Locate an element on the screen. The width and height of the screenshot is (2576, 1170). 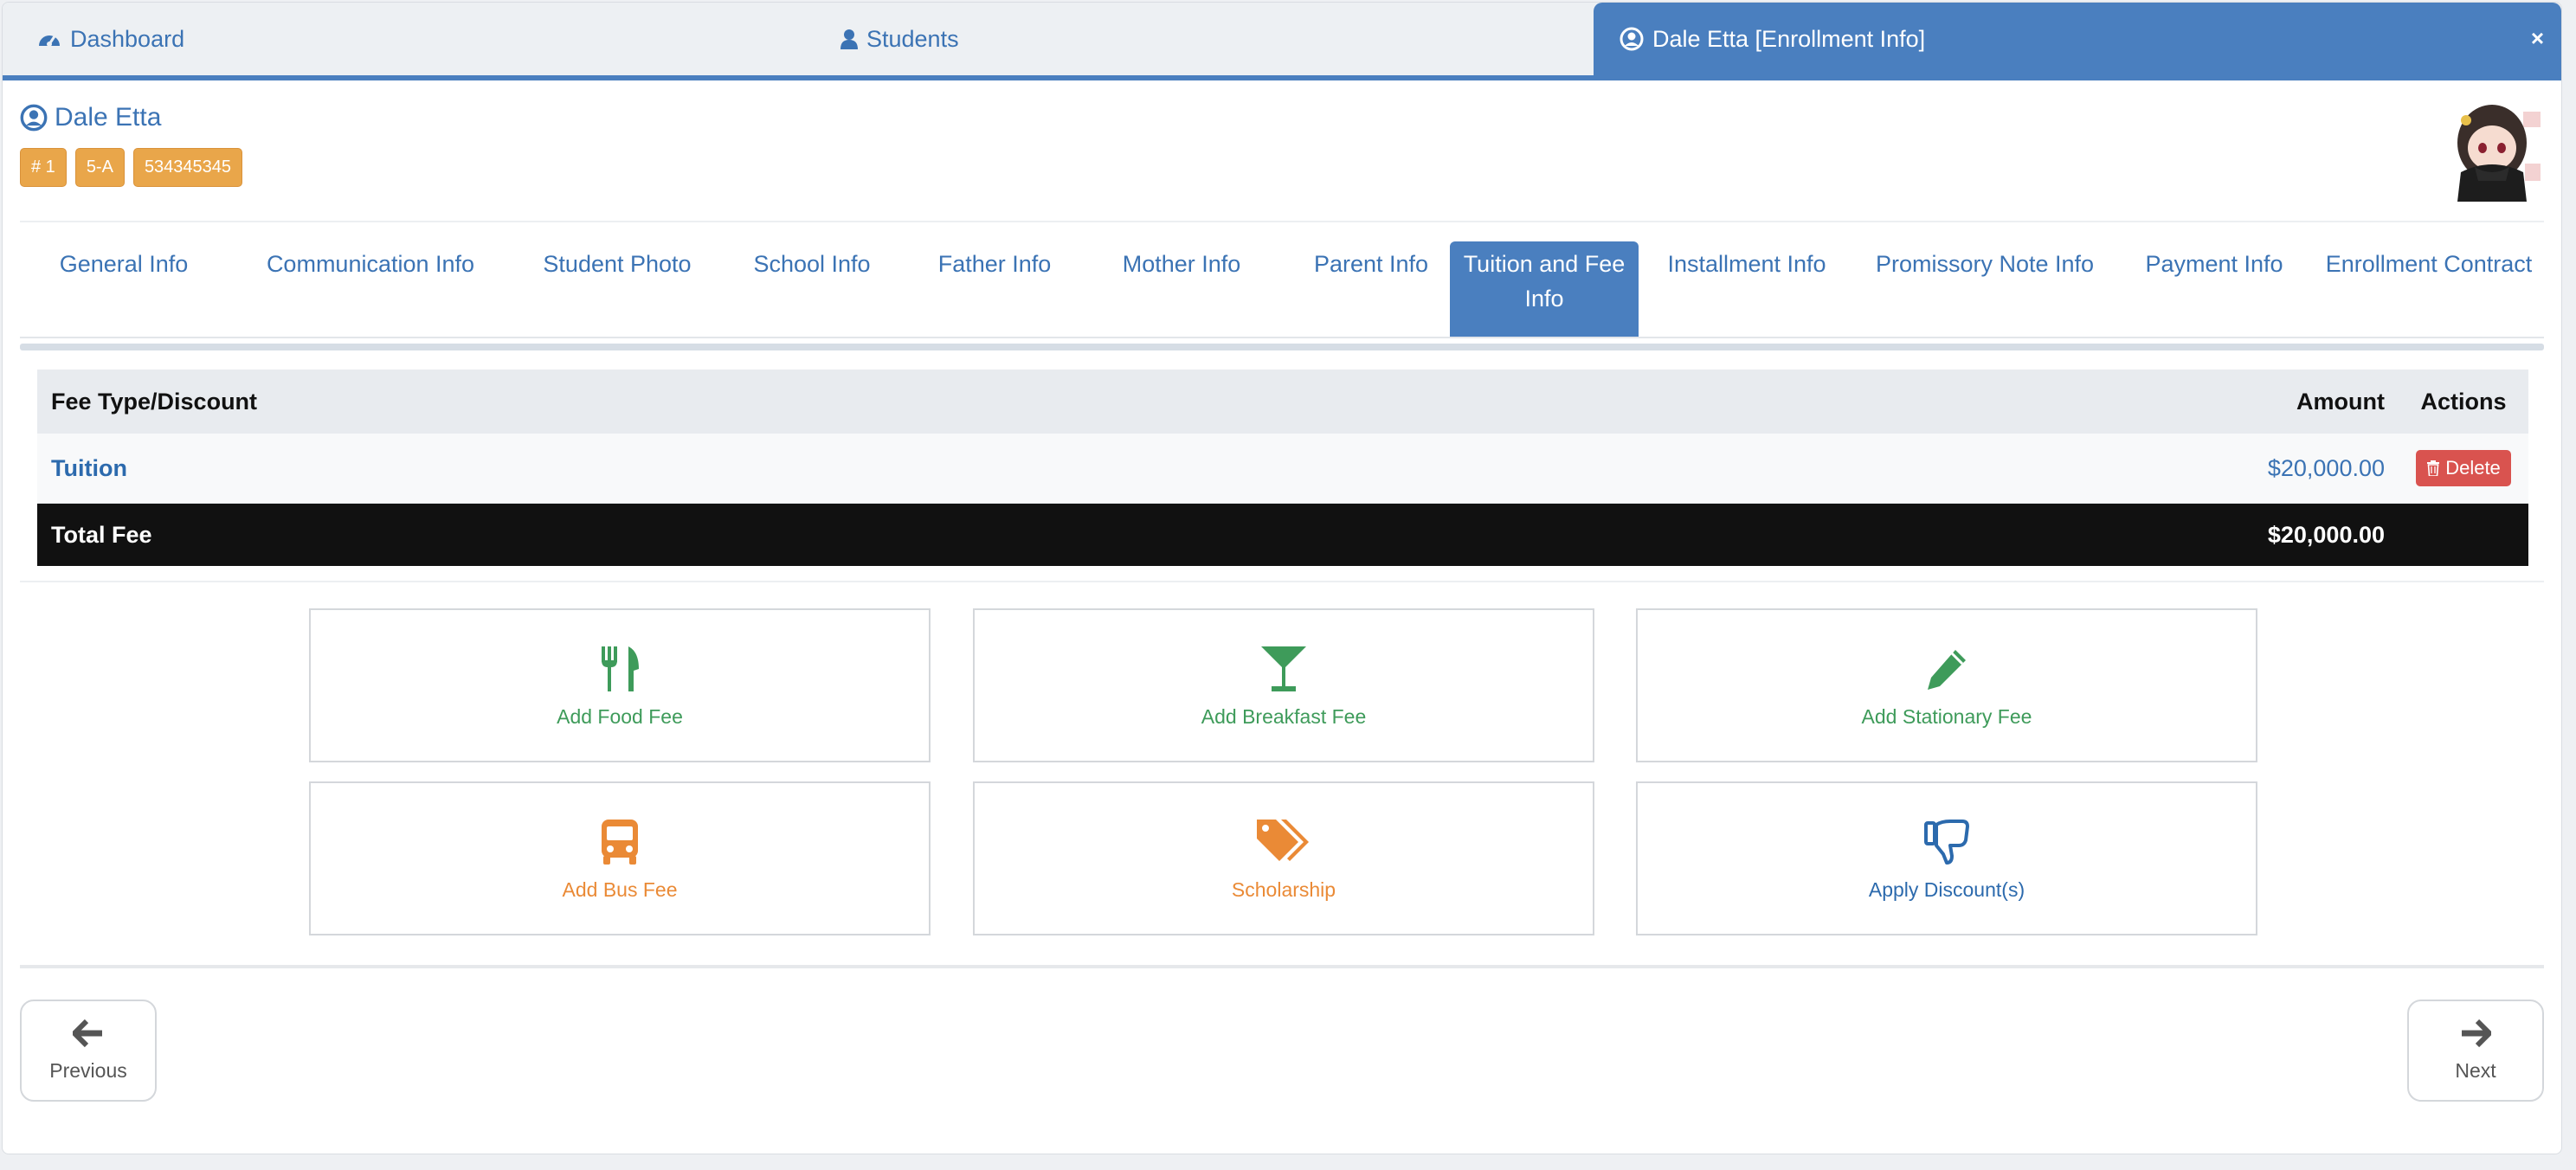
tab-enrollment-contract: Enrollment Contract is located at coordinates (2429, 289).